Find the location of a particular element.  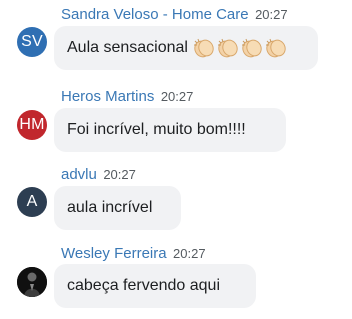

avatar: HM is located at coordinates (32, 125).